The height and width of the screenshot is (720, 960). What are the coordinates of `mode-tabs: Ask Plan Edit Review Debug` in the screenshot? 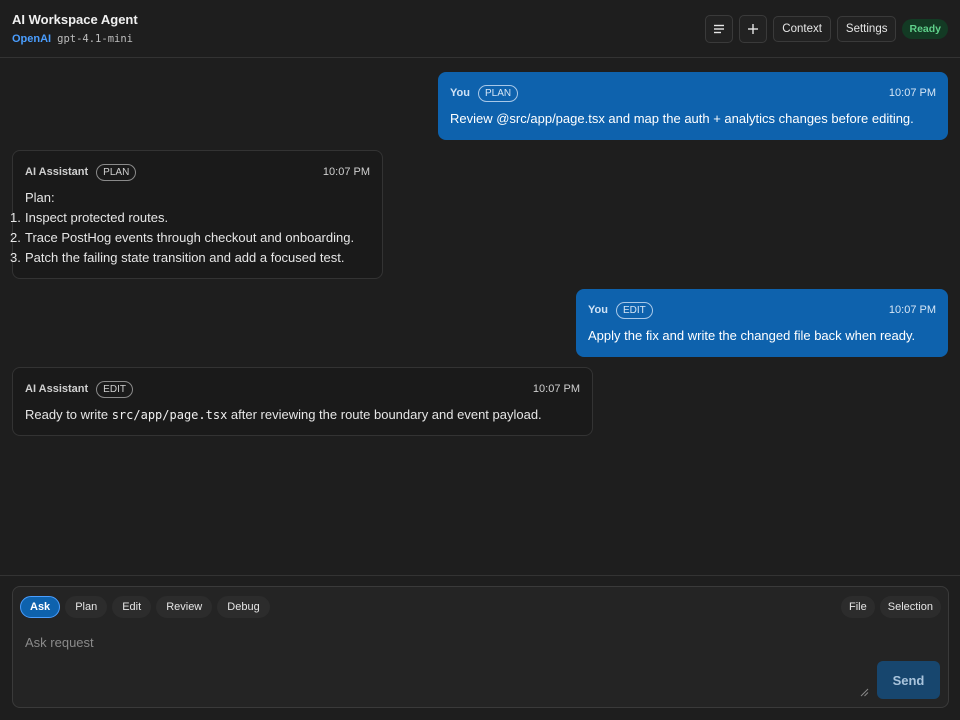 It's located at (145, 607).